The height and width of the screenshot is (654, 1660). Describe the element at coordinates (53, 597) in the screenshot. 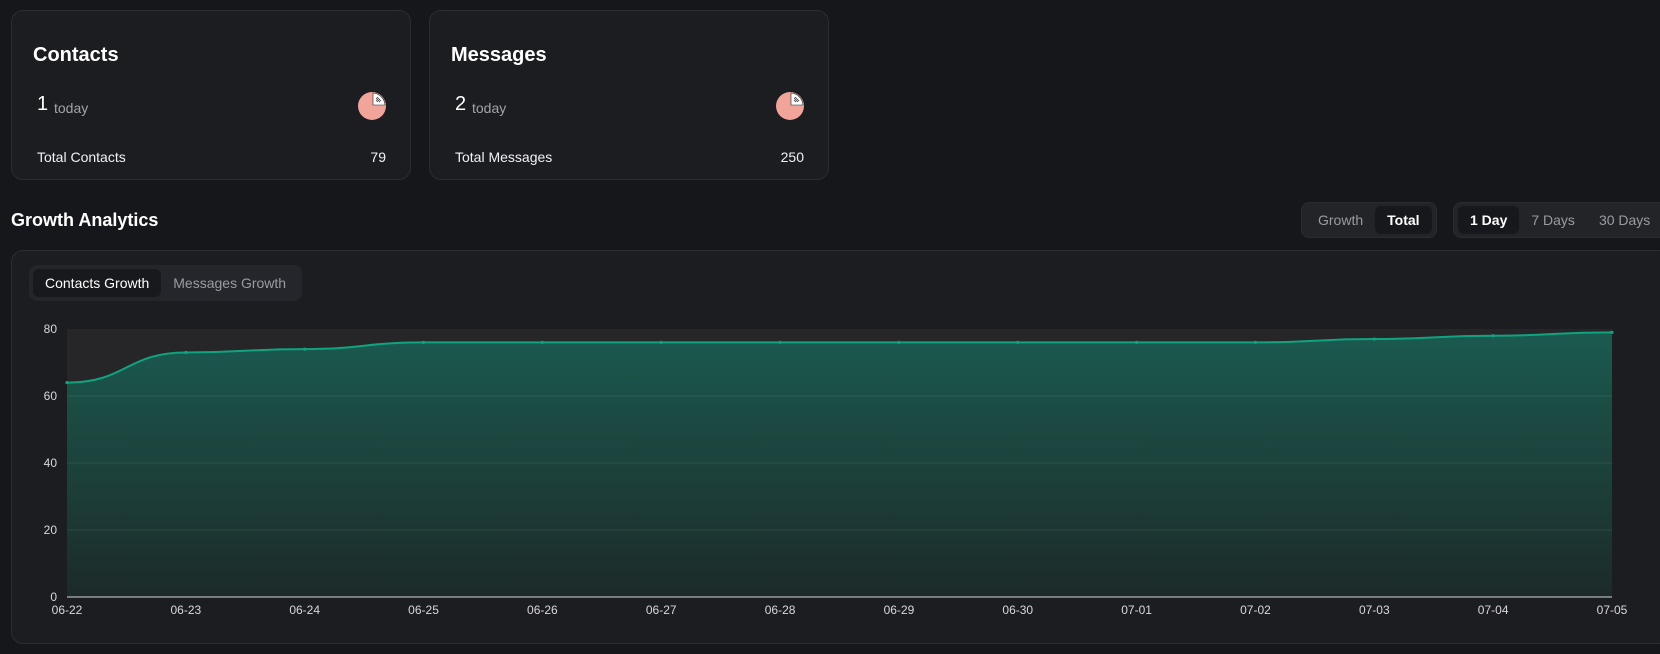

I see `y-tick-label: 0` at that location.